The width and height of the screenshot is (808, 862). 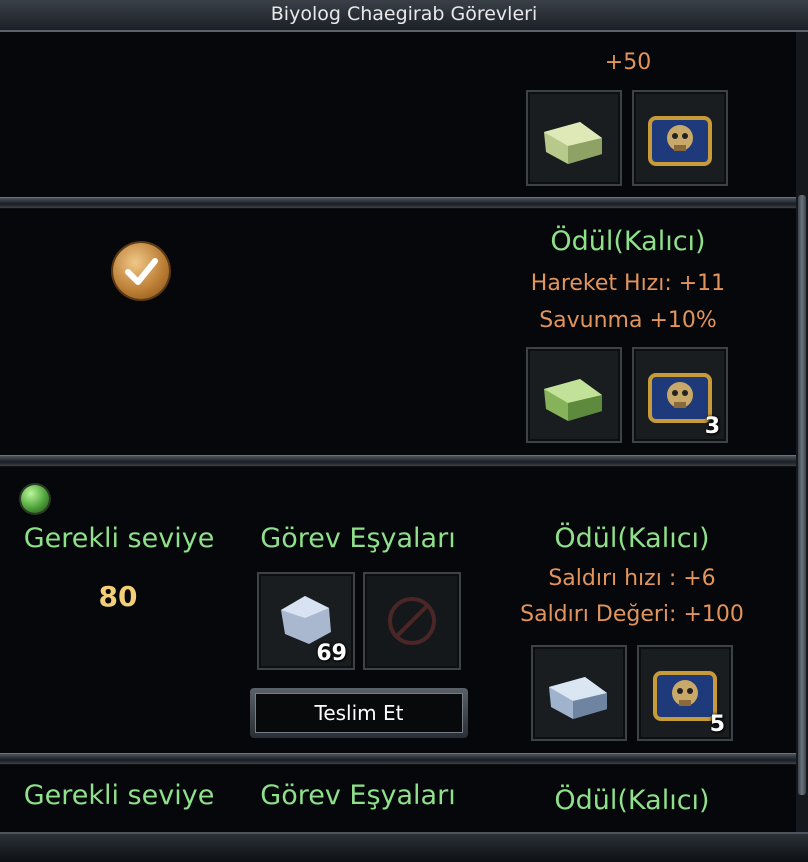 What do you see at coordinates (35, 499) in the screenshot?
I see `status-orb-icon` at bounding box center [35, 499].